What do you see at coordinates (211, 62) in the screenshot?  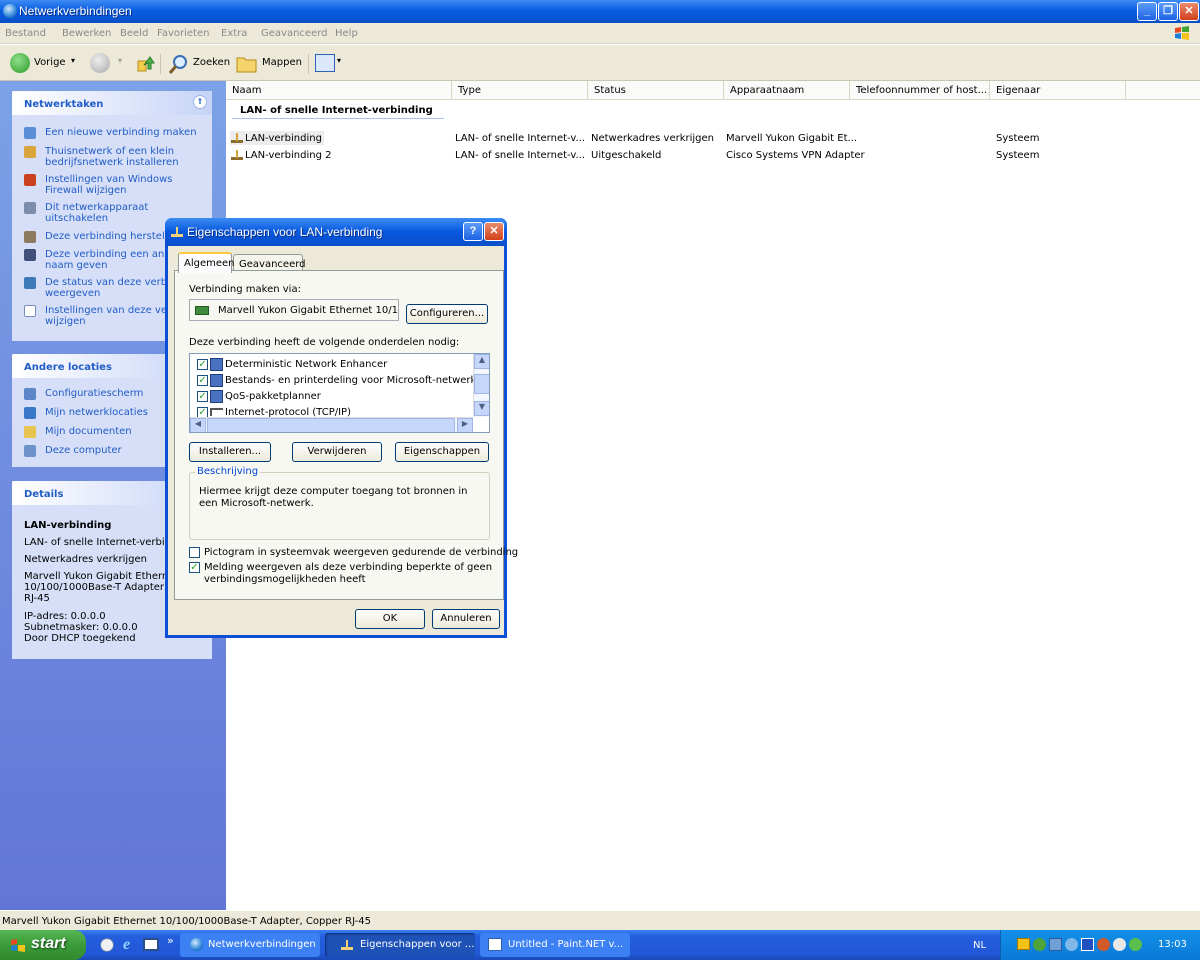 I see `search-button: Zoeken` at bounding box center [211, 62].